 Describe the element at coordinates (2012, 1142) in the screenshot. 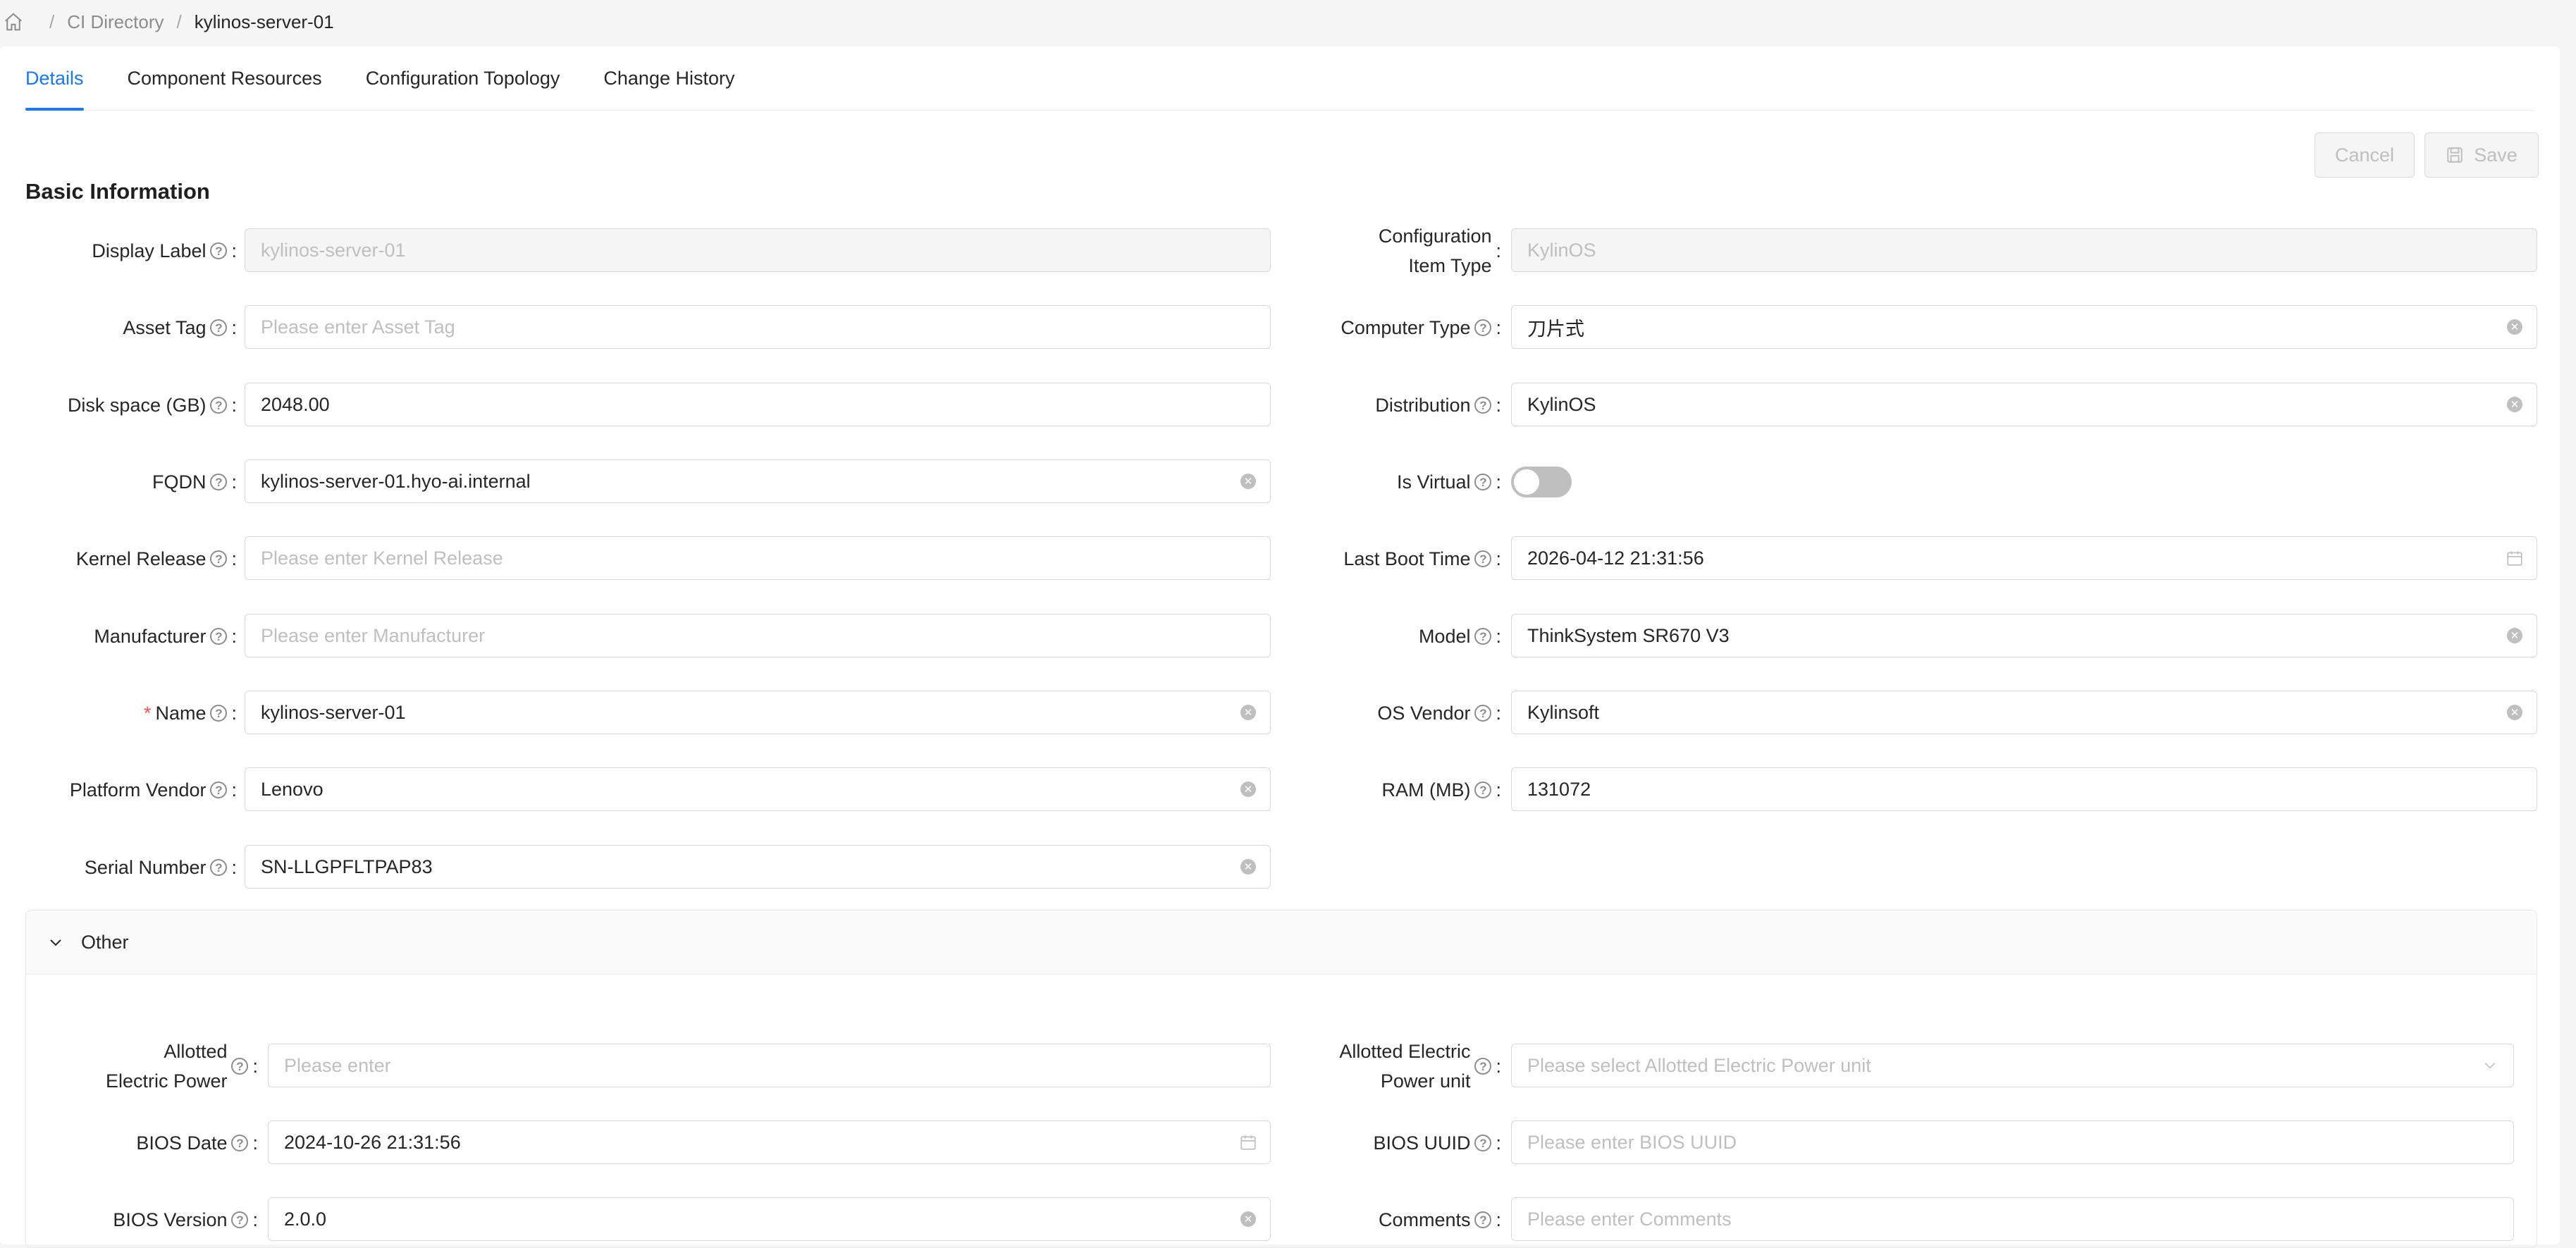

I see `bios-uuid-input: Please enter BIOS UUID` at that location.